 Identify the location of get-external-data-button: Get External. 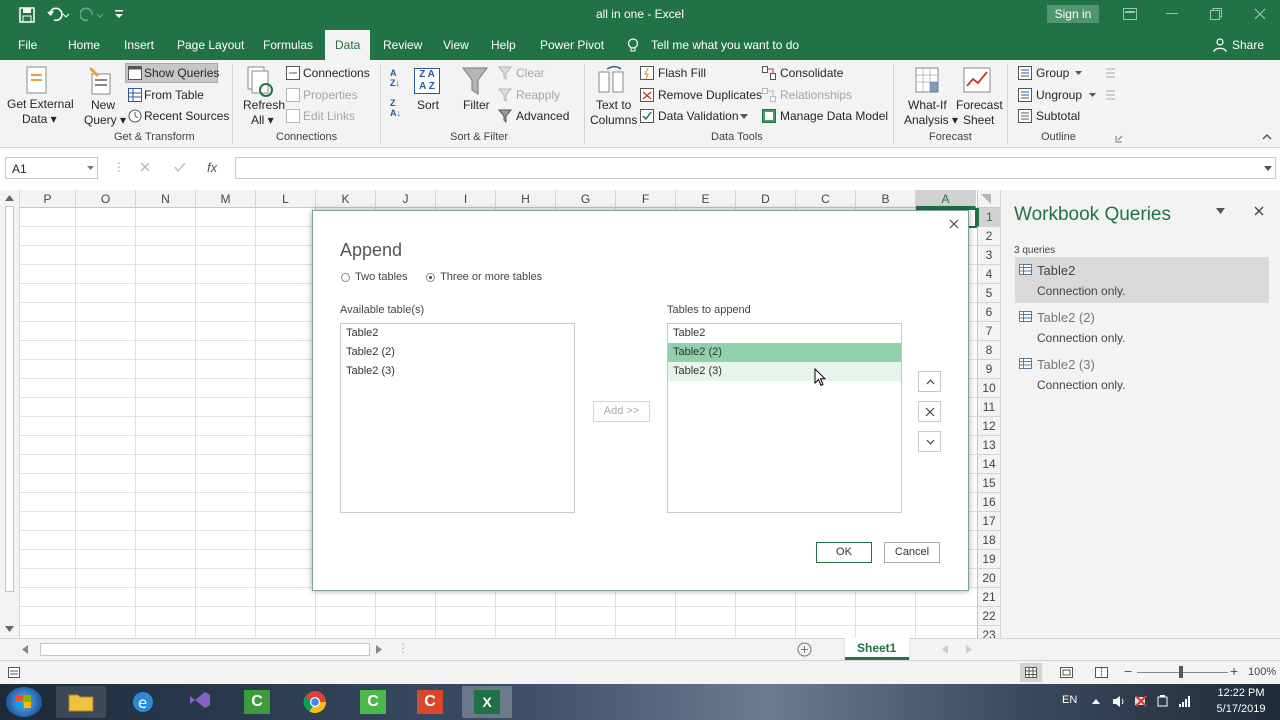
(40, 104).